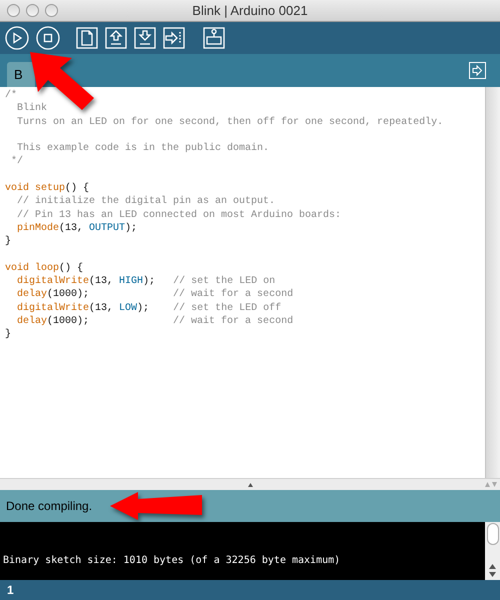 This screenshot has width=500, height=600. I want to click on console-line: Binary sketch size: 1010 bytes (of a 32256 byte maximum), so click(171, 561).